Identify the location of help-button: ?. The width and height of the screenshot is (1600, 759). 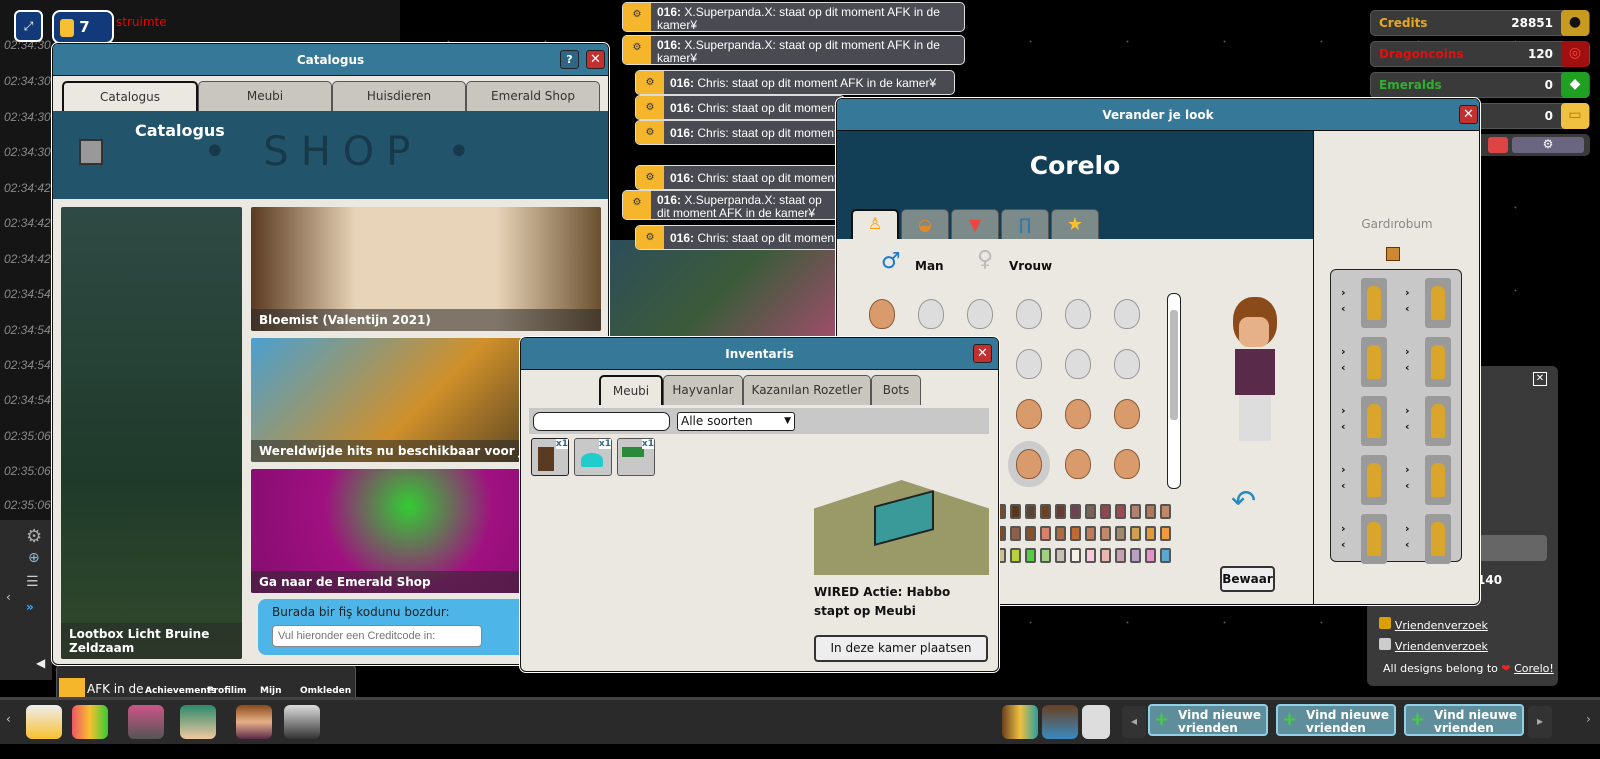
(569, 59).